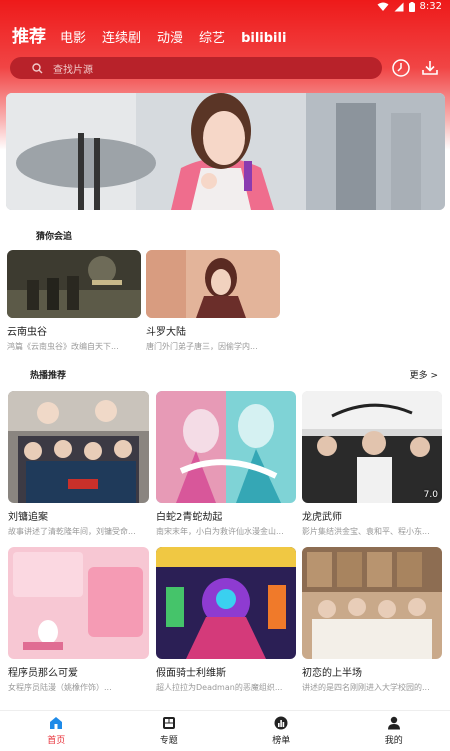  I want to click on rating-badge: 7.0, so click(431, 495).